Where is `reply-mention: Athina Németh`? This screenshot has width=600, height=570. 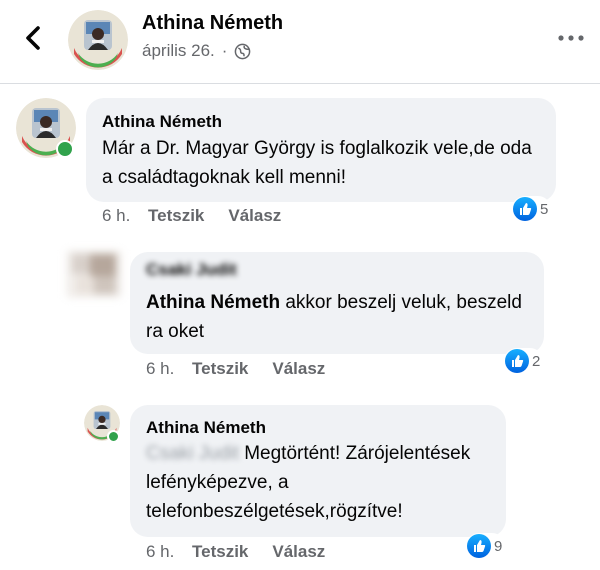 reply-mention: Athina Németh is located at coordinates (213, 302).